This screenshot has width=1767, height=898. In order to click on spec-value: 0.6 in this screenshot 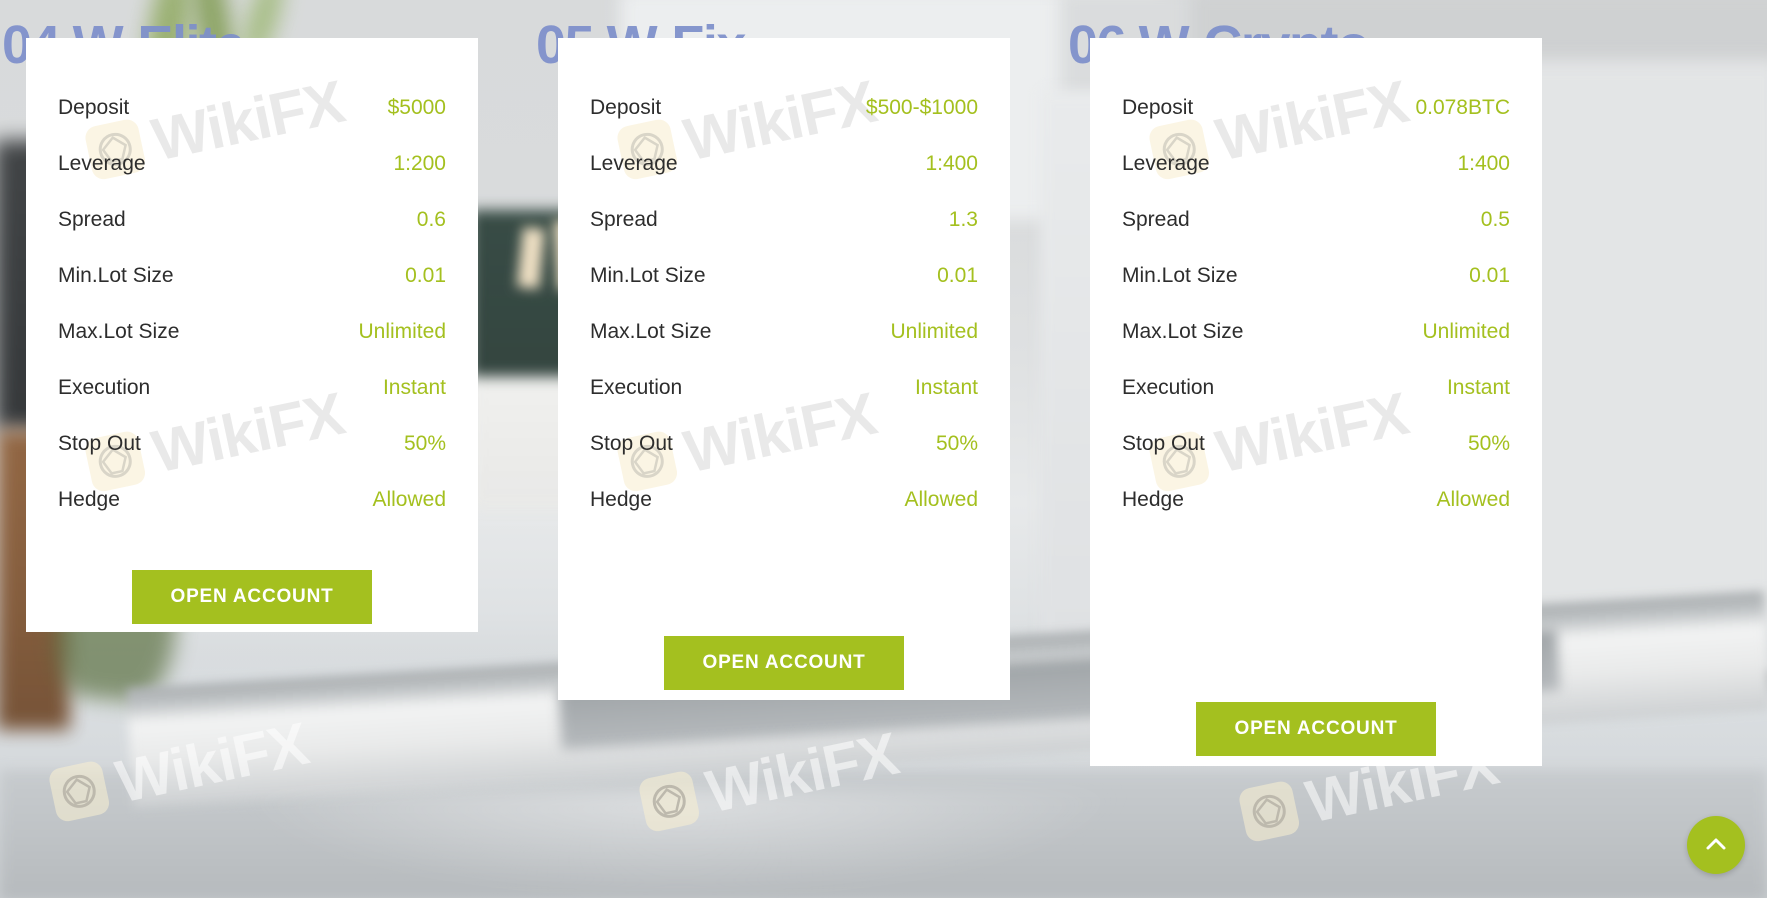, I will do `click(431, 219)`.